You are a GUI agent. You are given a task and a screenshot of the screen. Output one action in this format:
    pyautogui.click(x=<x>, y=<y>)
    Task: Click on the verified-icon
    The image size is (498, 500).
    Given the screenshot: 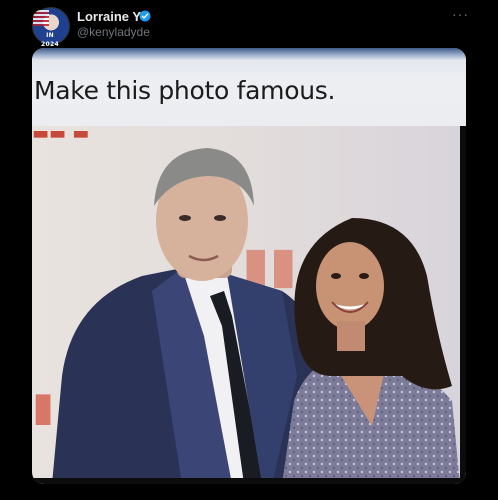 What is the action you would take?
    pyautogui.click(x=145, y=16)
    